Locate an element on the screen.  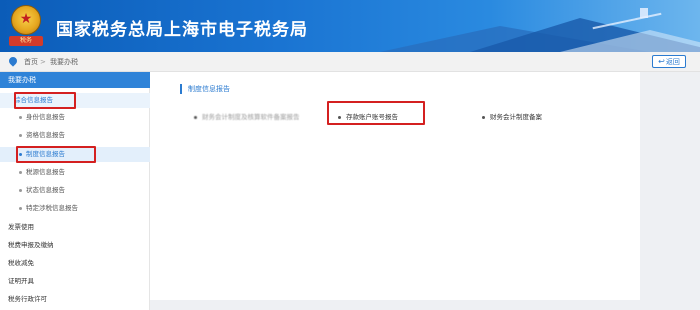
sidebar-item-identity-report: 身份信息报告 is located at coordinates (75, 117).